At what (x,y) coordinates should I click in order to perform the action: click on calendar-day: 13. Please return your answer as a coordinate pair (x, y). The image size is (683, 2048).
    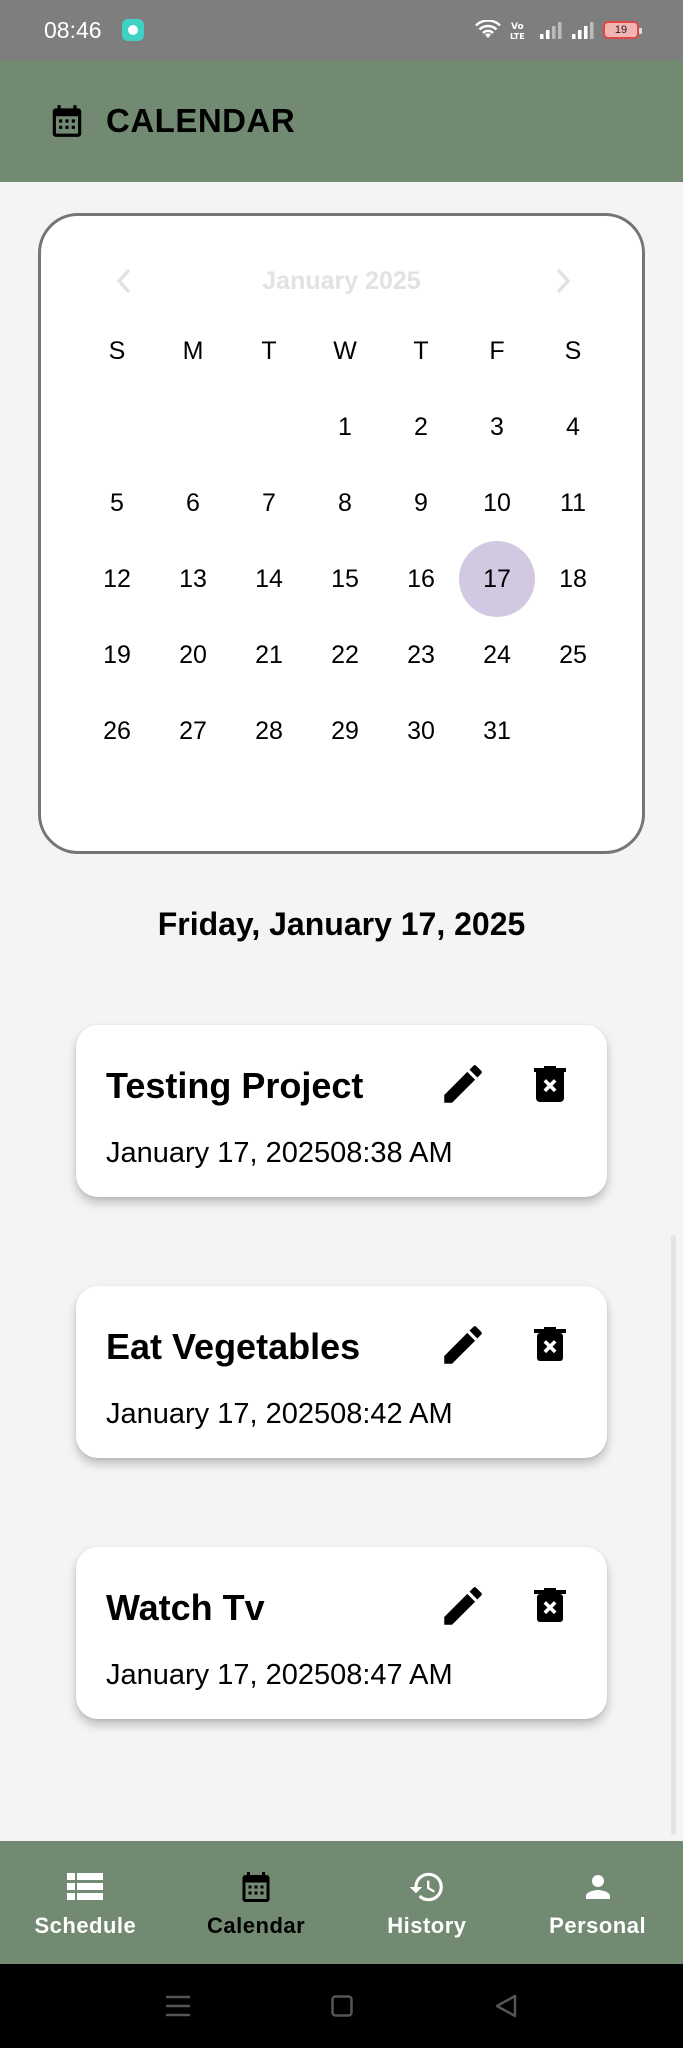
    Looking at the image, I should click on (193, 579).